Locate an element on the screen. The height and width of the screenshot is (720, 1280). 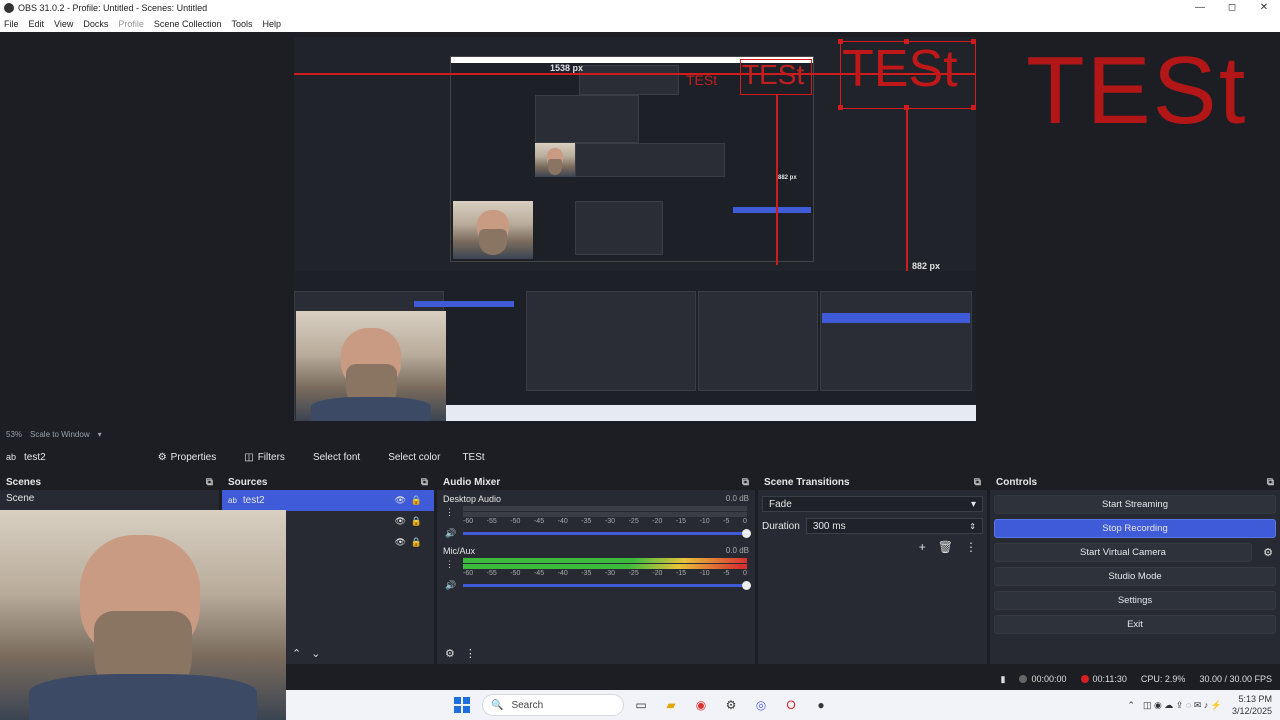
minimize-icon: — is located at coordinates (1200, 8).